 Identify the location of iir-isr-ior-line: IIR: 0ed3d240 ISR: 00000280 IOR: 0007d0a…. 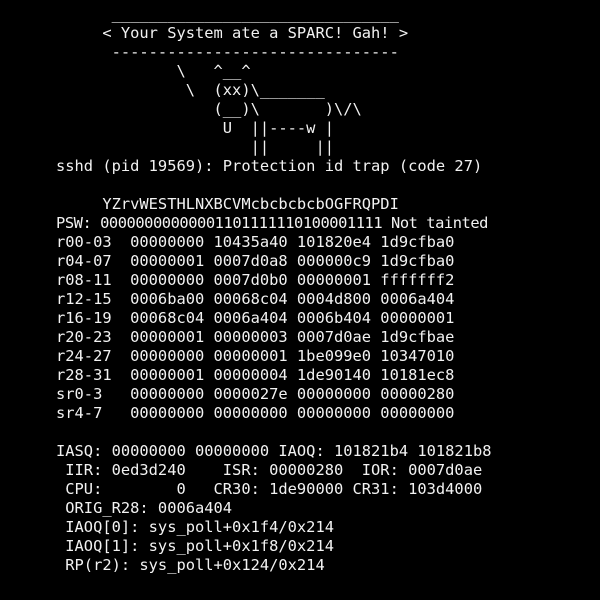
(269, 470).